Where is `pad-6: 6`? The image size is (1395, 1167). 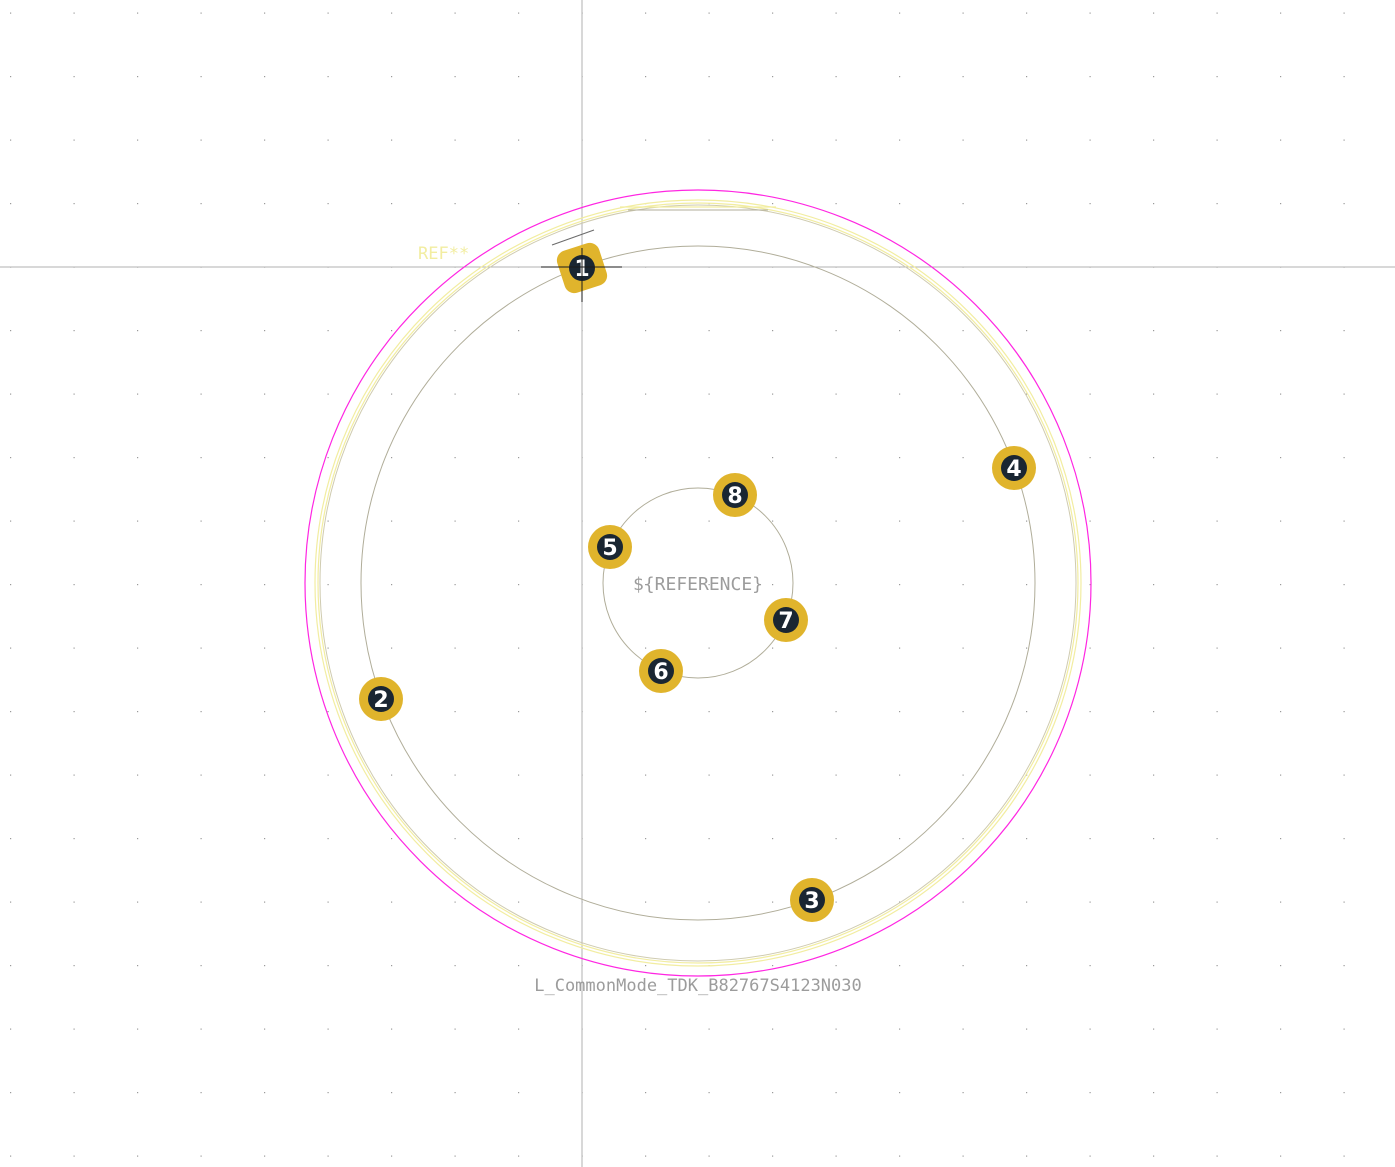
pad-6: 6 is located at coordinates (661, 671).